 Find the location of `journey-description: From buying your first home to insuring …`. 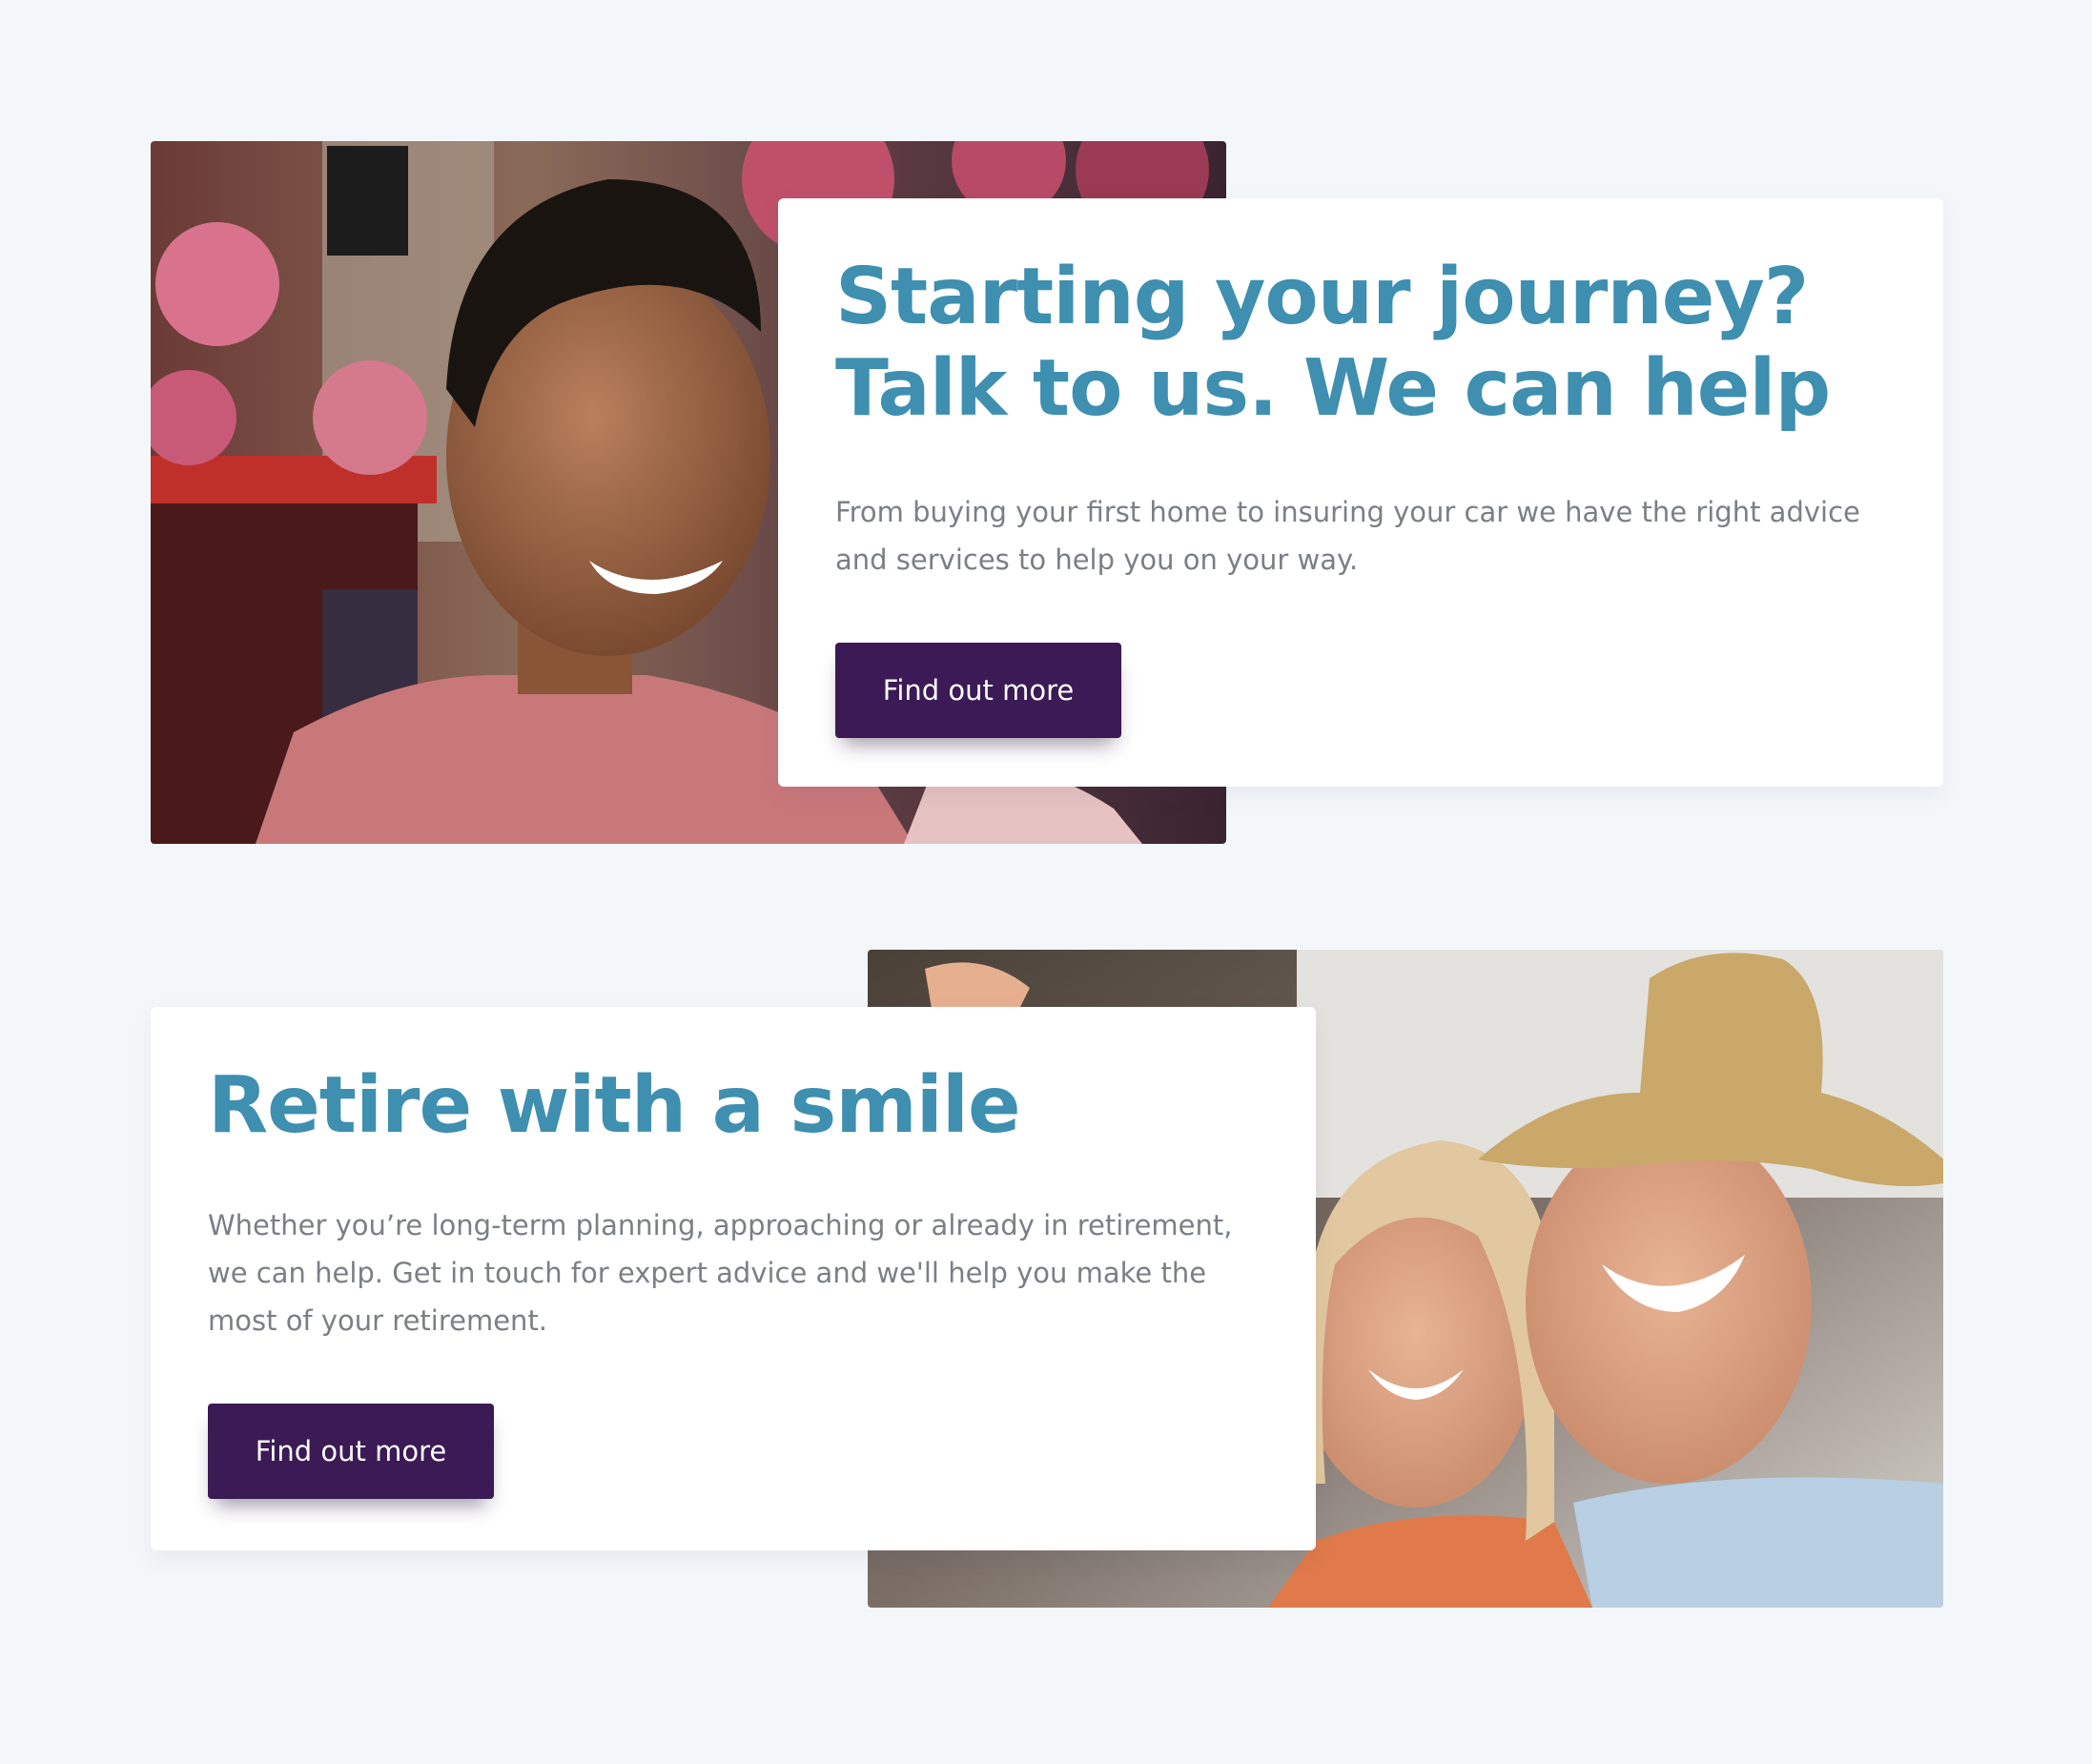

journey-description: From buying your first home to insuring … is located at coordinates (1347, 536).